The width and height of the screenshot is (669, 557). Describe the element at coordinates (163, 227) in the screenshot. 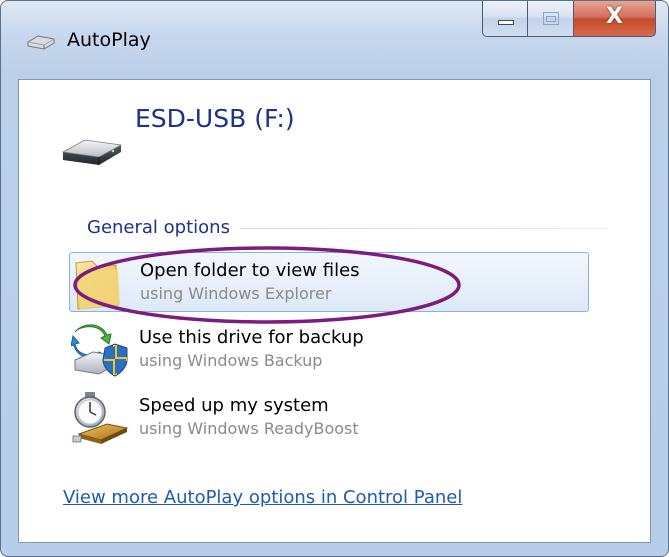

I see `section-header: General options` at that location.